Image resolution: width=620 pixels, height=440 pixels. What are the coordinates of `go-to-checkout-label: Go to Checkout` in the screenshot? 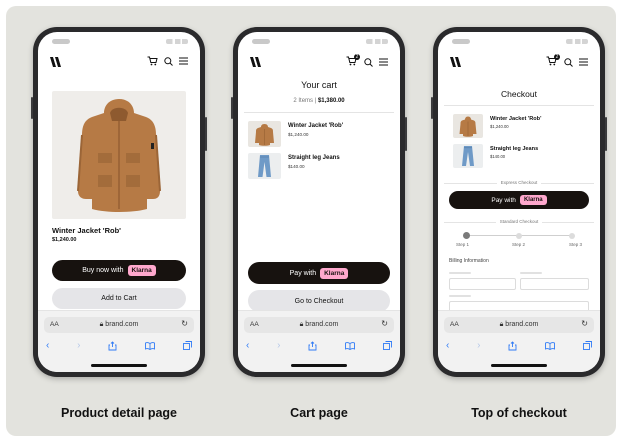 It's located at (319, 301).